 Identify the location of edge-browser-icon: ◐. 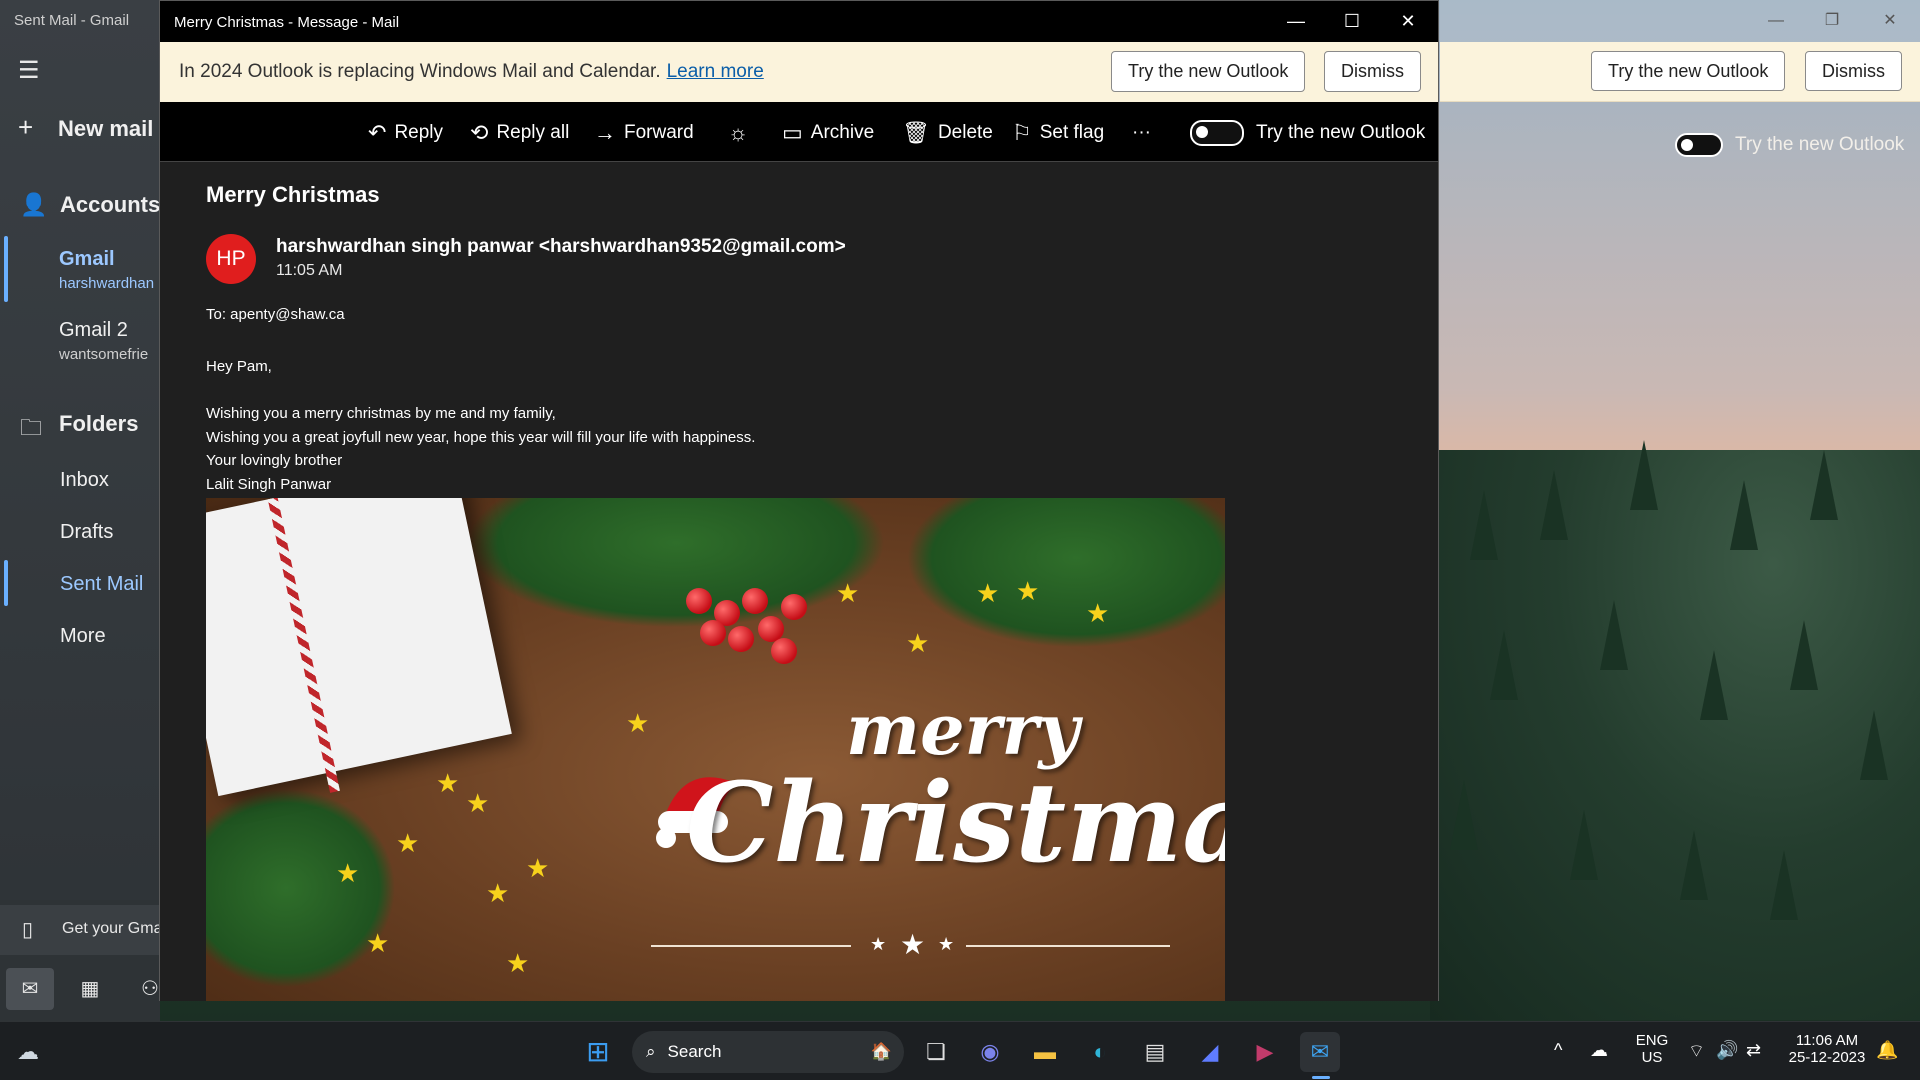
(1100, 1052).